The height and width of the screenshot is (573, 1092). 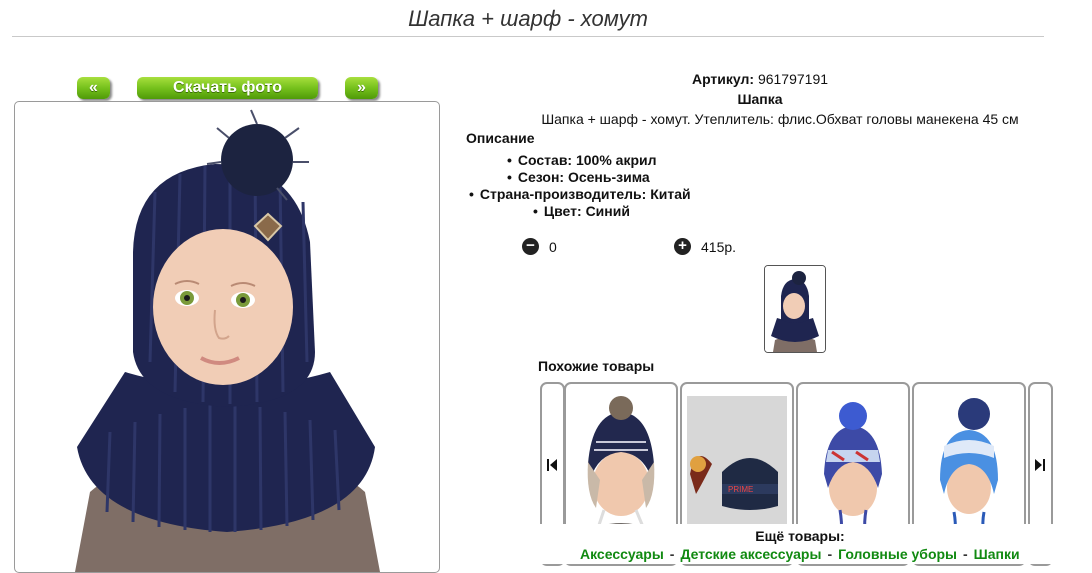 I want to click on skip-prev-icon, so click(x=552, y=465).